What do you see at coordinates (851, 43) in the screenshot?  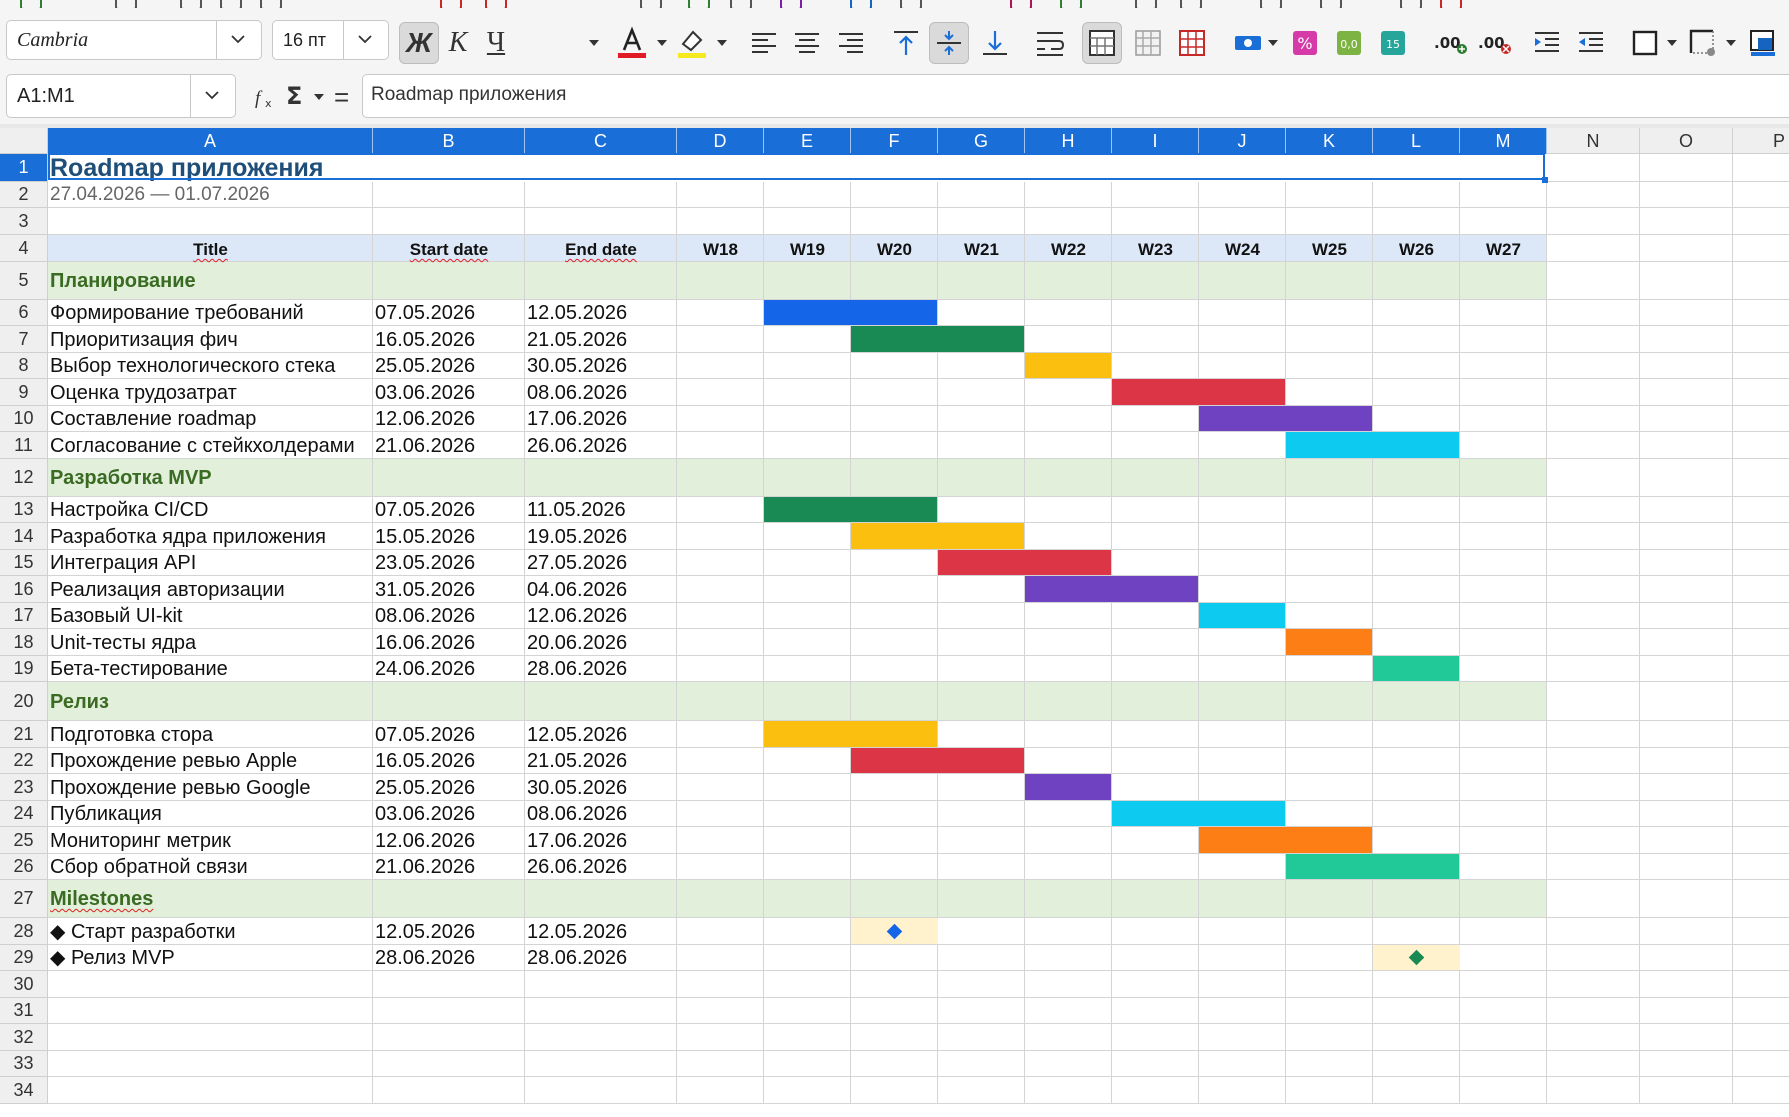 I see `align-right-button` at bounding box center [851, 43].